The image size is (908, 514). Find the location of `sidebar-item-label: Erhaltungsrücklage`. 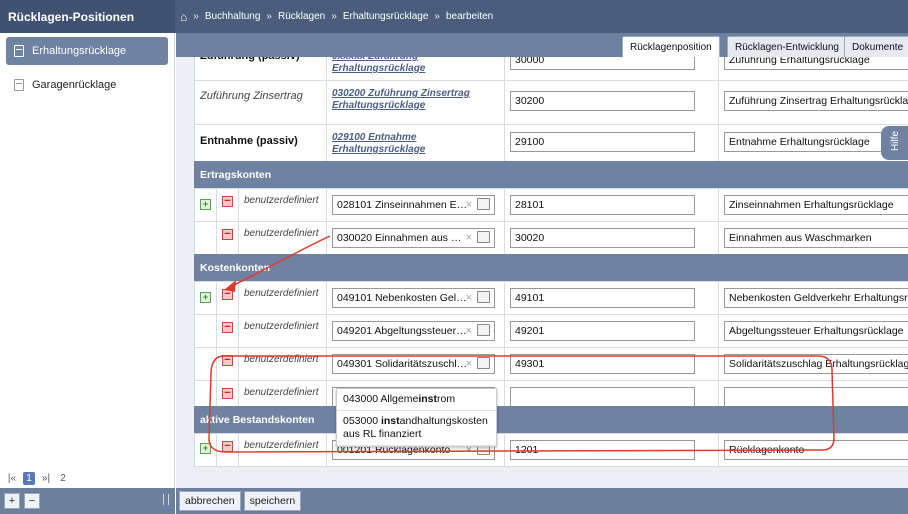

sidebar-item-label: Erhaltungsrücklage is located at coordinates (79, 51).